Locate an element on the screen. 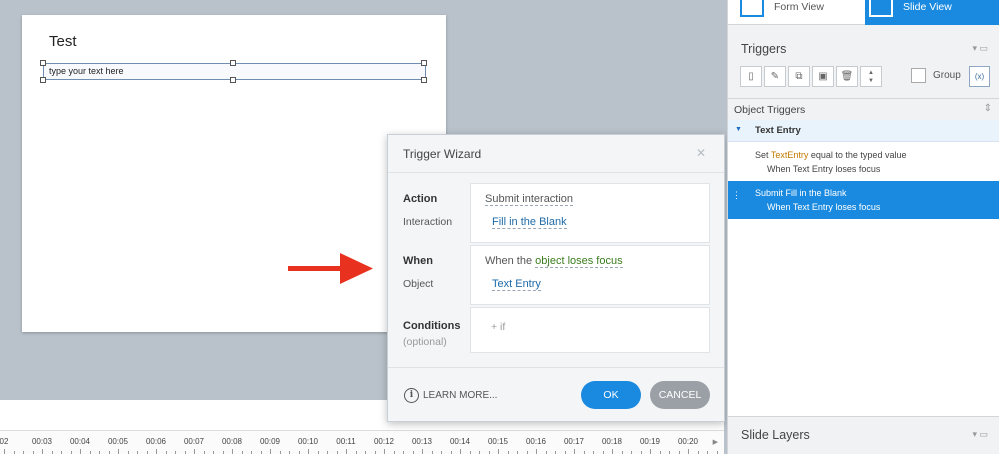  tab-slide-view: Slide View is located at coordinates (932, 12).